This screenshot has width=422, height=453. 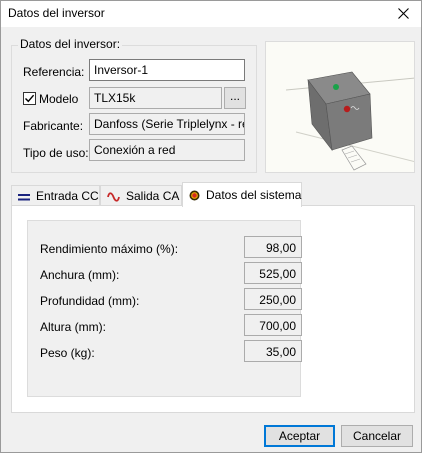 What do you see at coordinates (273, 273) in the screenshot?
I see `anchura-value: 525,00` at bounding box center [273, 273].